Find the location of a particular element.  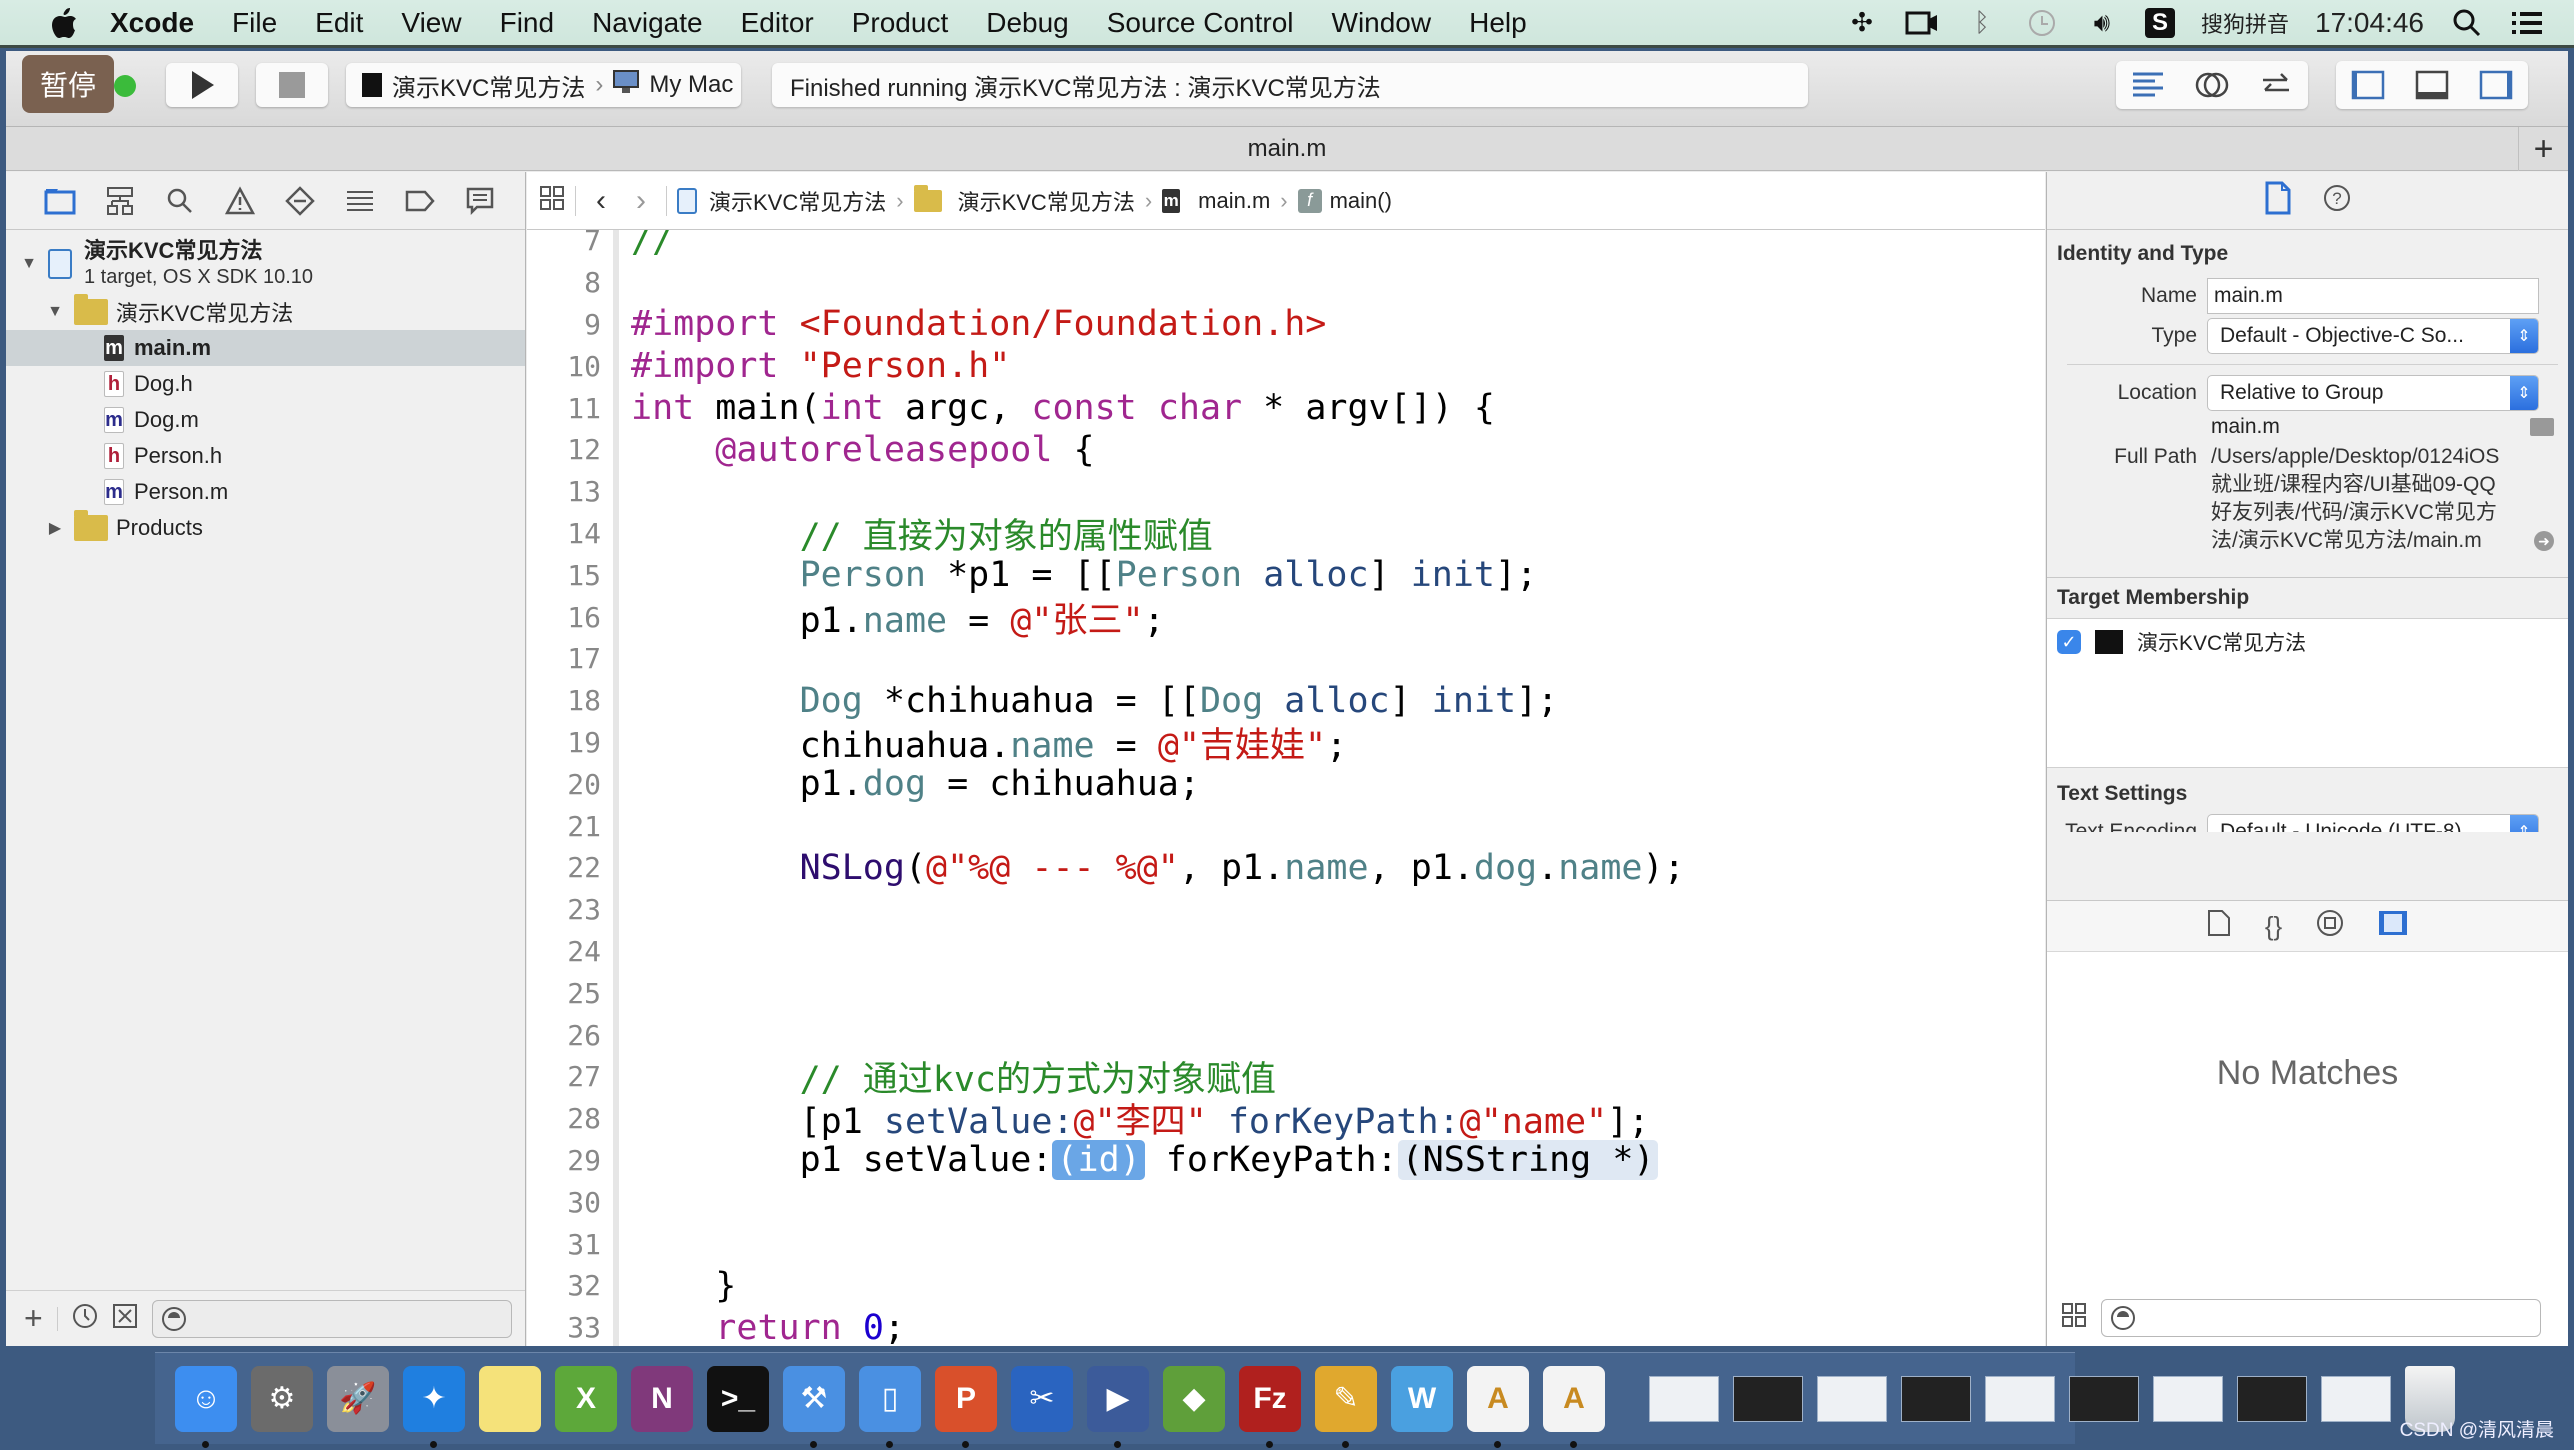

dock-app-word: W is located at coordinates (1422, 1398).